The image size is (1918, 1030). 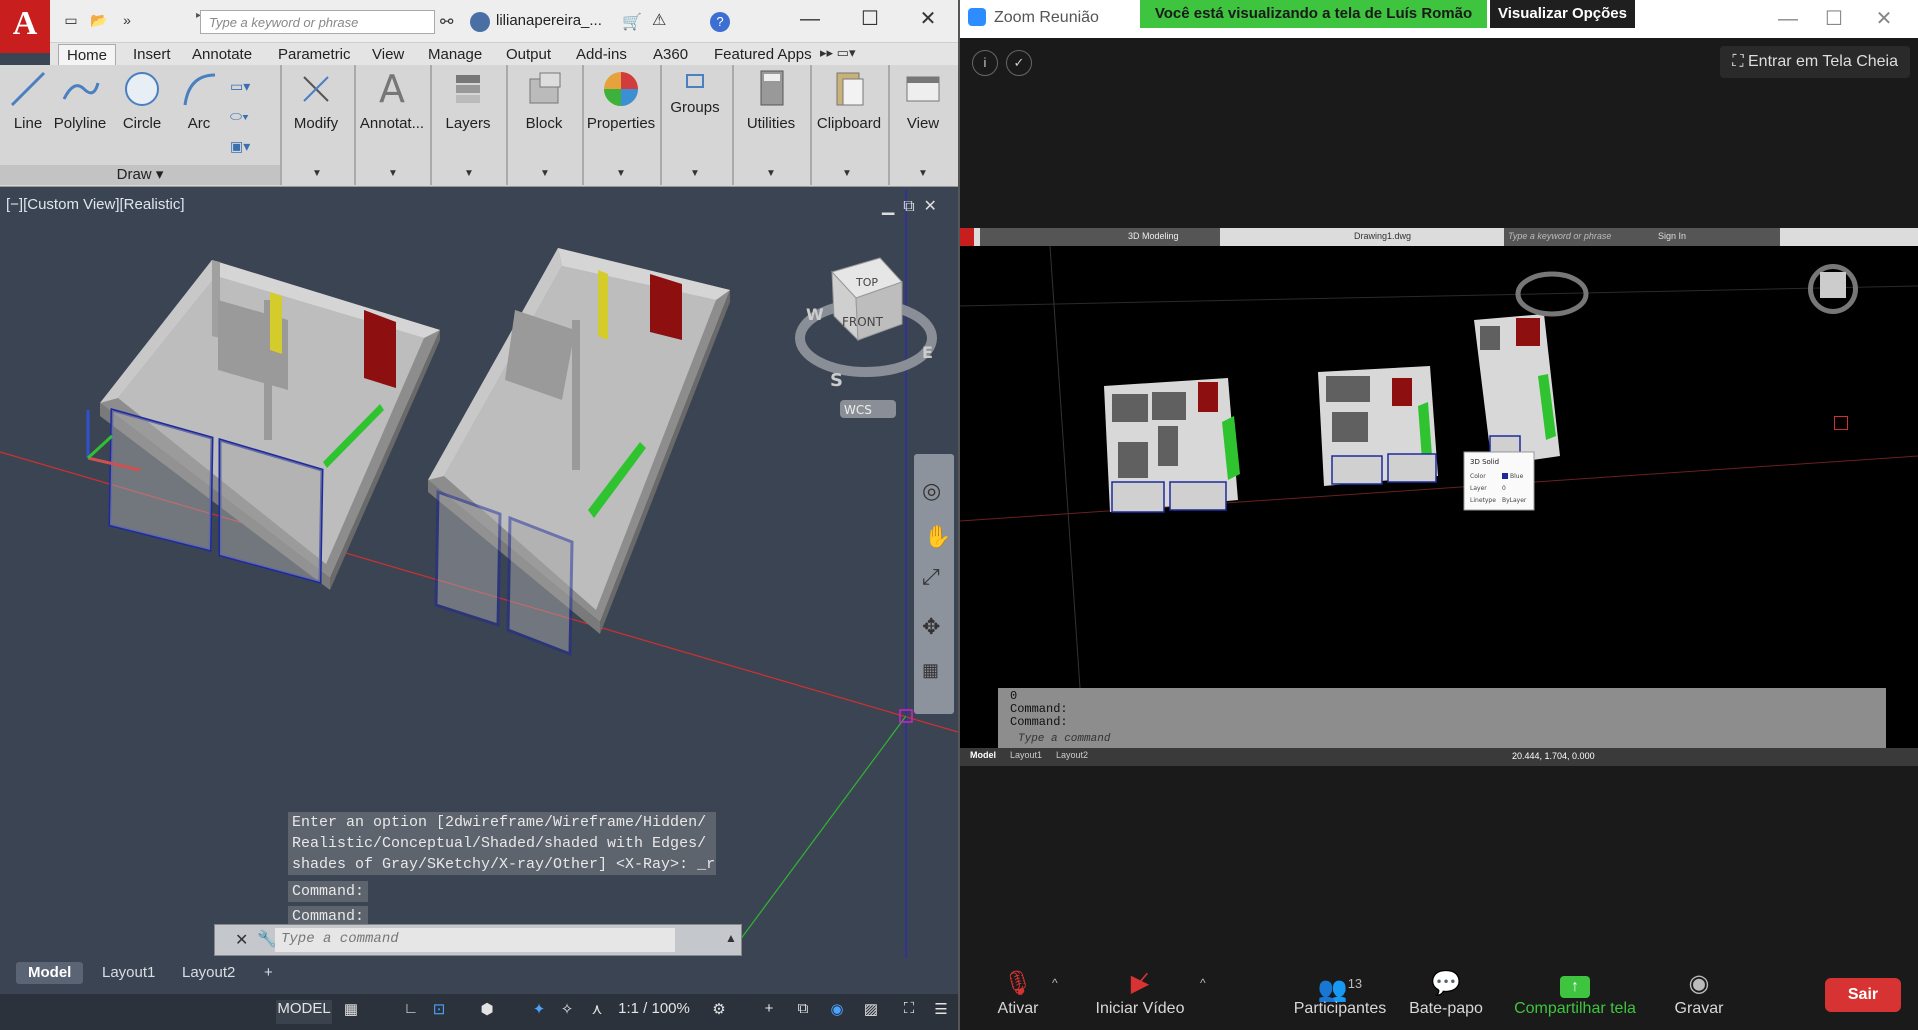 What do you see at coordinates (128, 973) in the screenshot?
I see `tab-layout1: Layout1` at bounding box center [128, 973].